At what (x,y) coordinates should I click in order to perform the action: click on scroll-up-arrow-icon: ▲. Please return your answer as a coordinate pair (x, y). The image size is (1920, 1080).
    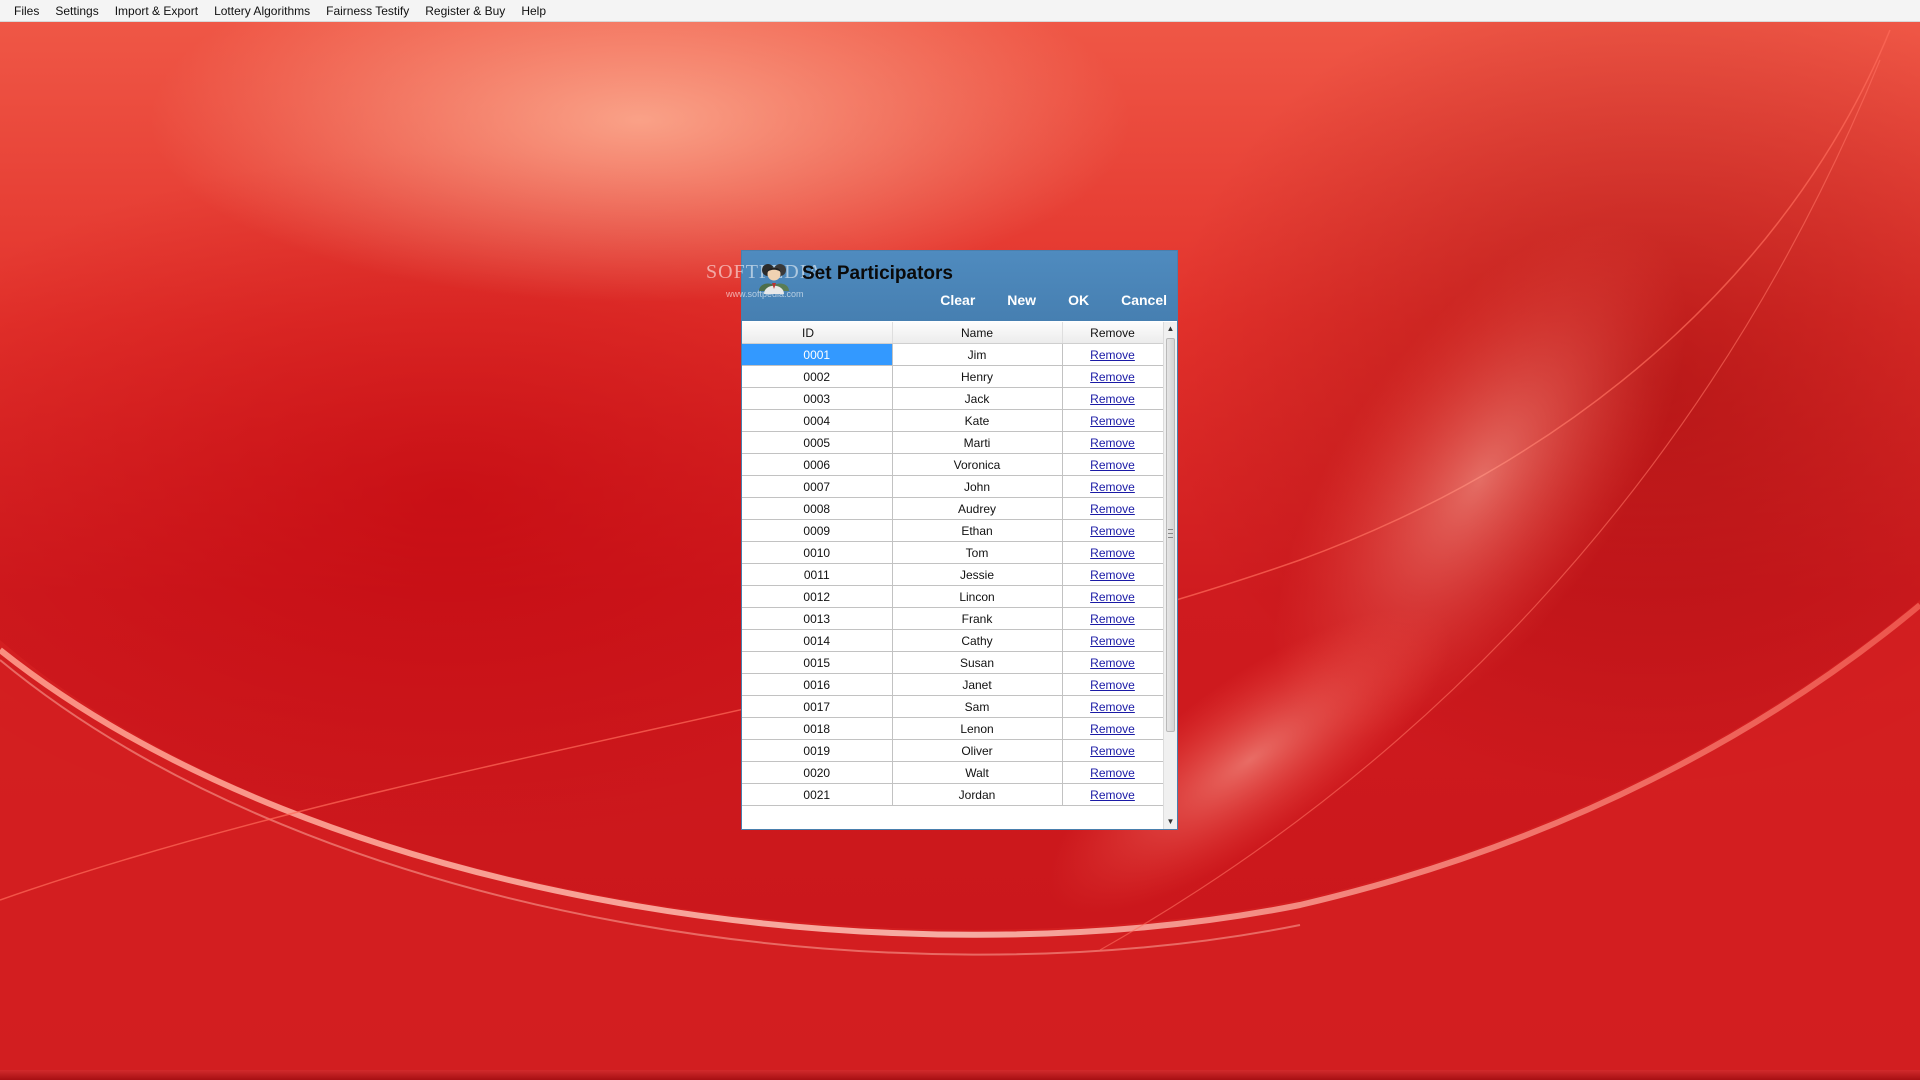
    Looking at the image, I should click on (1170, 329).